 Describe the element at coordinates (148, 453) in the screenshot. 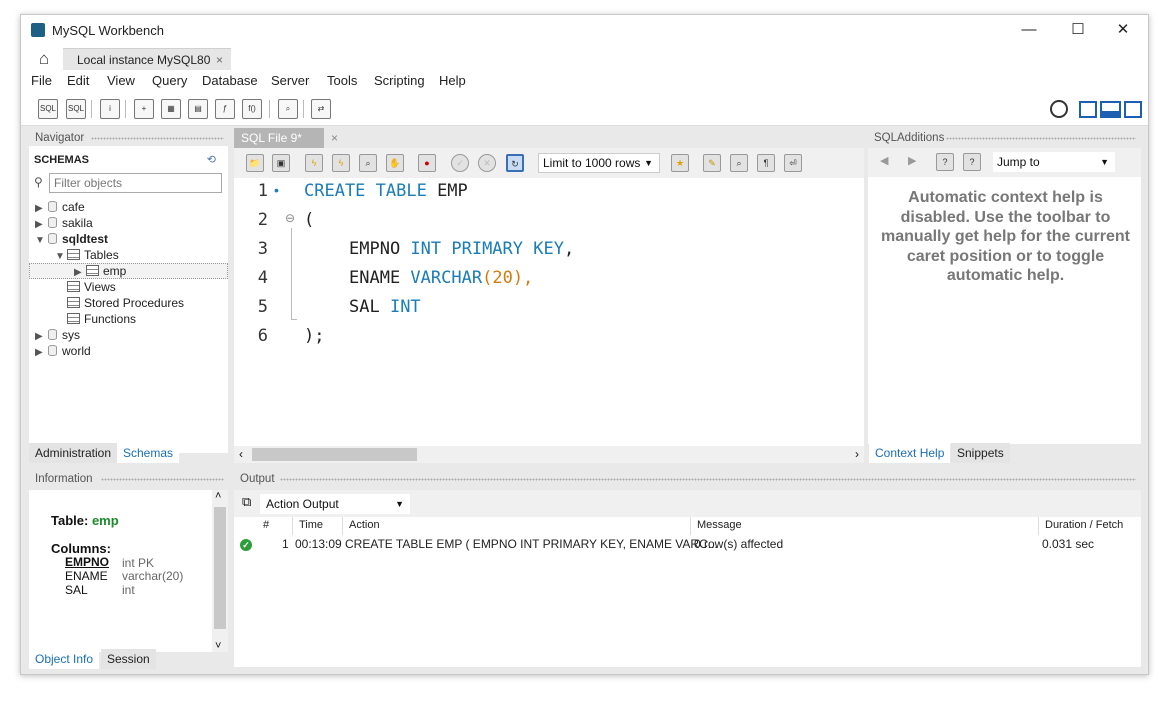

I see `tab-schemas: Schemas` at that location.